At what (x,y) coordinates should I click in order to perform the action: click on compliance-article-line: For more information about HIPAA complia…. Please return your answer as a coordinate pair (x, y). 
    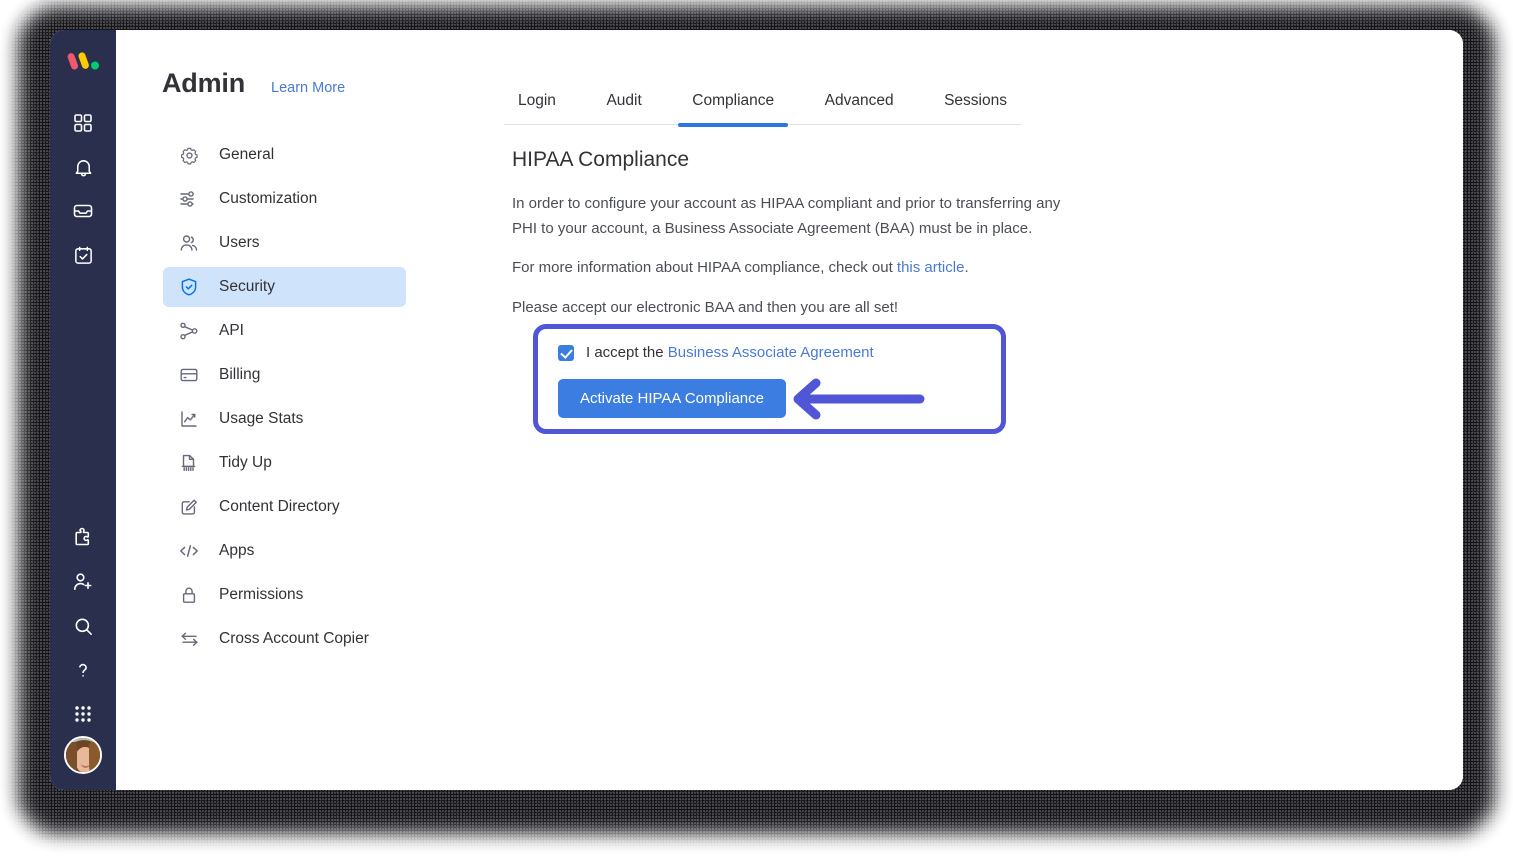
    Looking at the image, I should click on (792, 268).